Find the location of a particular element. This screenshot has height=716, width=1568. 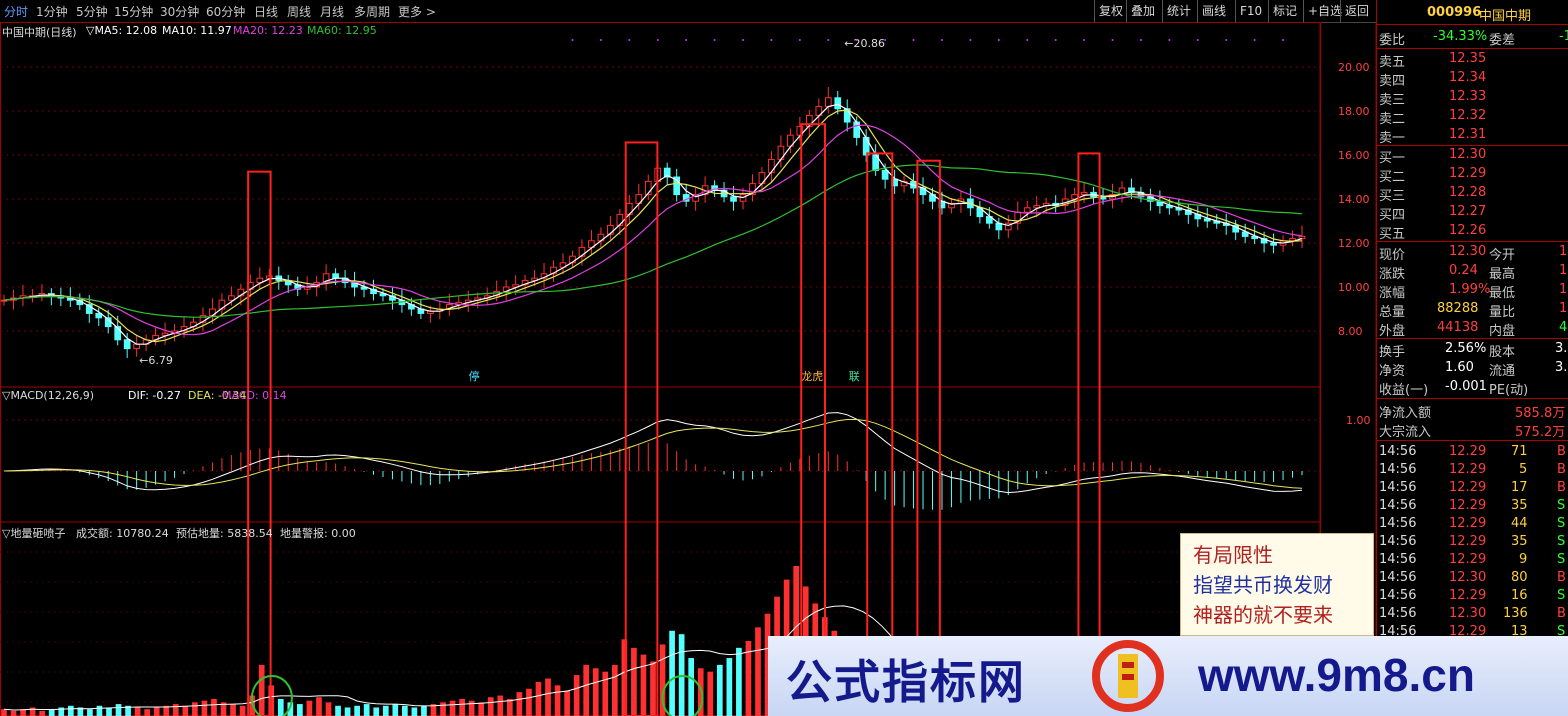

ask-row: 卖一 12.31 is located at coordinates (1472, 136).